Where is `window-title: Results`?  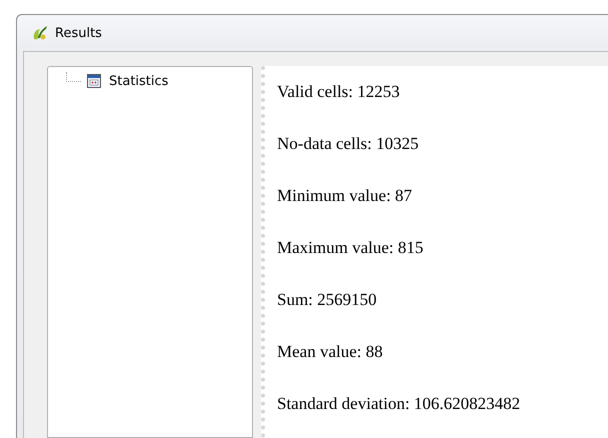 window-title: Results is located at coordinates (78, 33).